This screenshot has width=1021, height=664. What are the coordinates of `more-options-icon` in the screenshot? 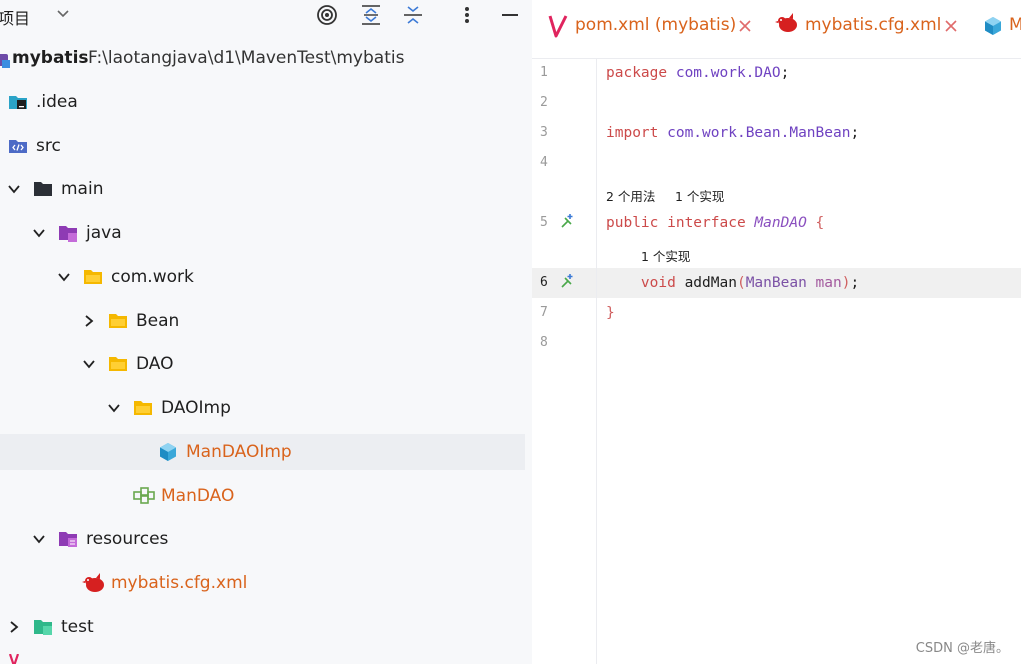 It's located at (467, 15).